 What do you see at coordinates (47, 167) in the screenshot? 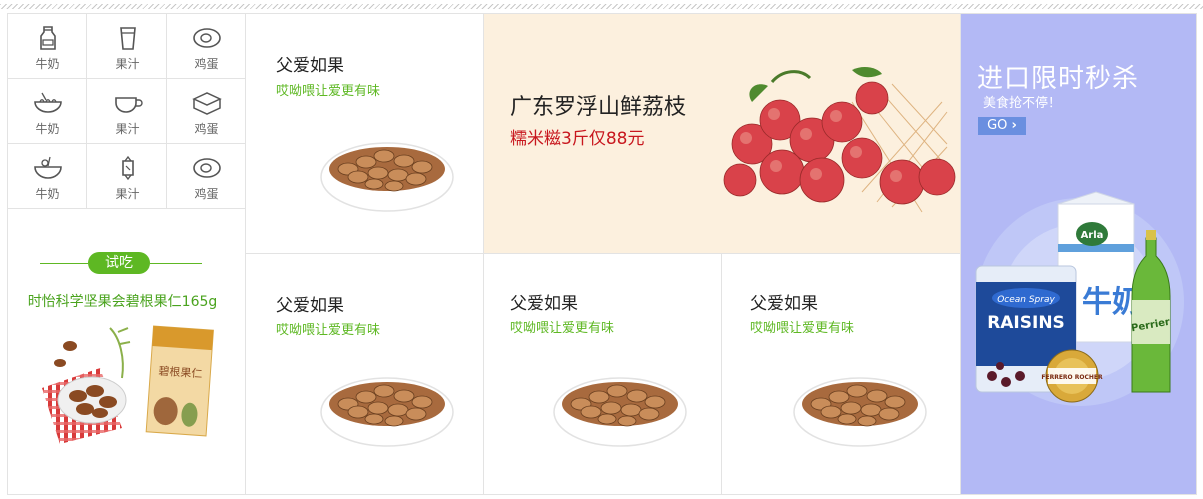
I see `salad-bowl-icon` at bounding box center [47, 167].